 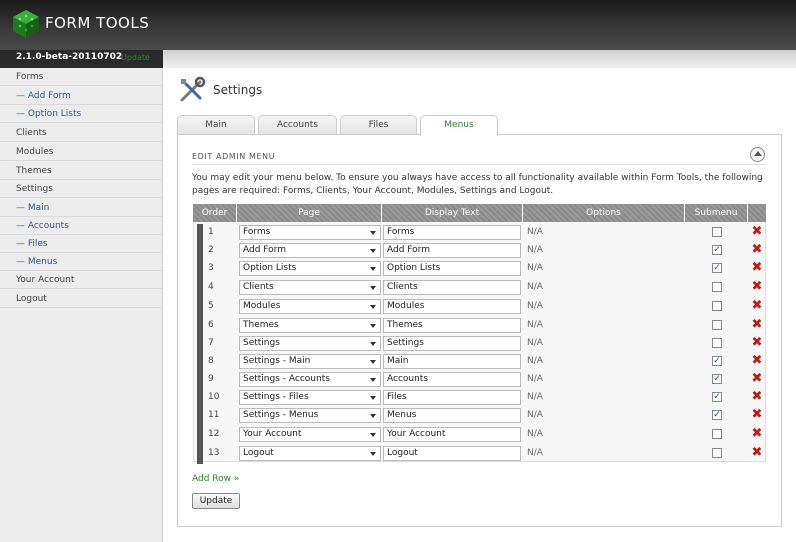 What do you see at coordinates (452, 379) in the screenshot?
I see `display-text-input: Accounts` at bounding box center [452, 379].